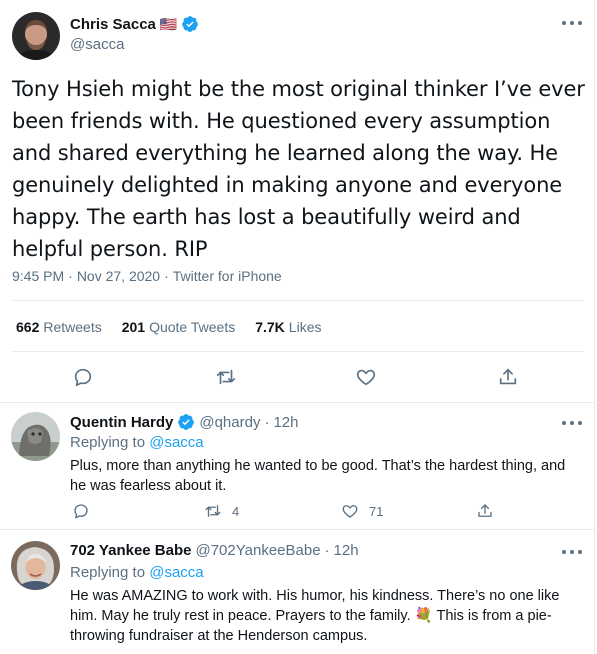  Describe the element at coordinates (179, 327) in the screenshot. I see `quote-tweets-stat: 201 Quote Tweets` at that location.